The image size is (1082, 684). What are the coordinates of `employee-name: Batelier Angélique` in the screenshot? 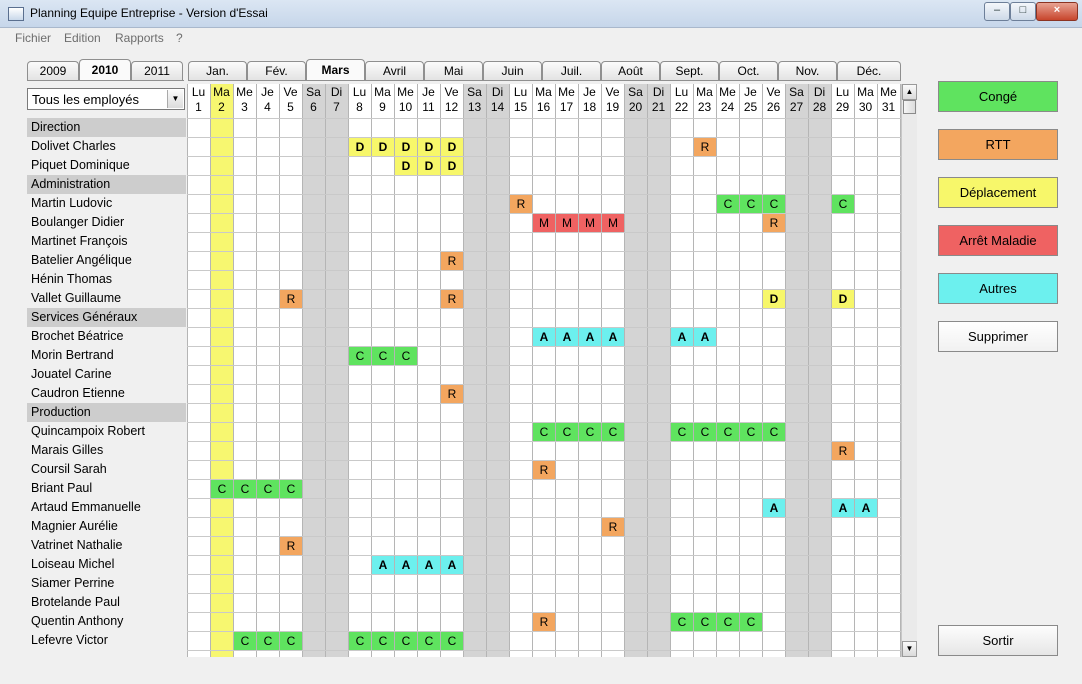 It's located at (106, 260).